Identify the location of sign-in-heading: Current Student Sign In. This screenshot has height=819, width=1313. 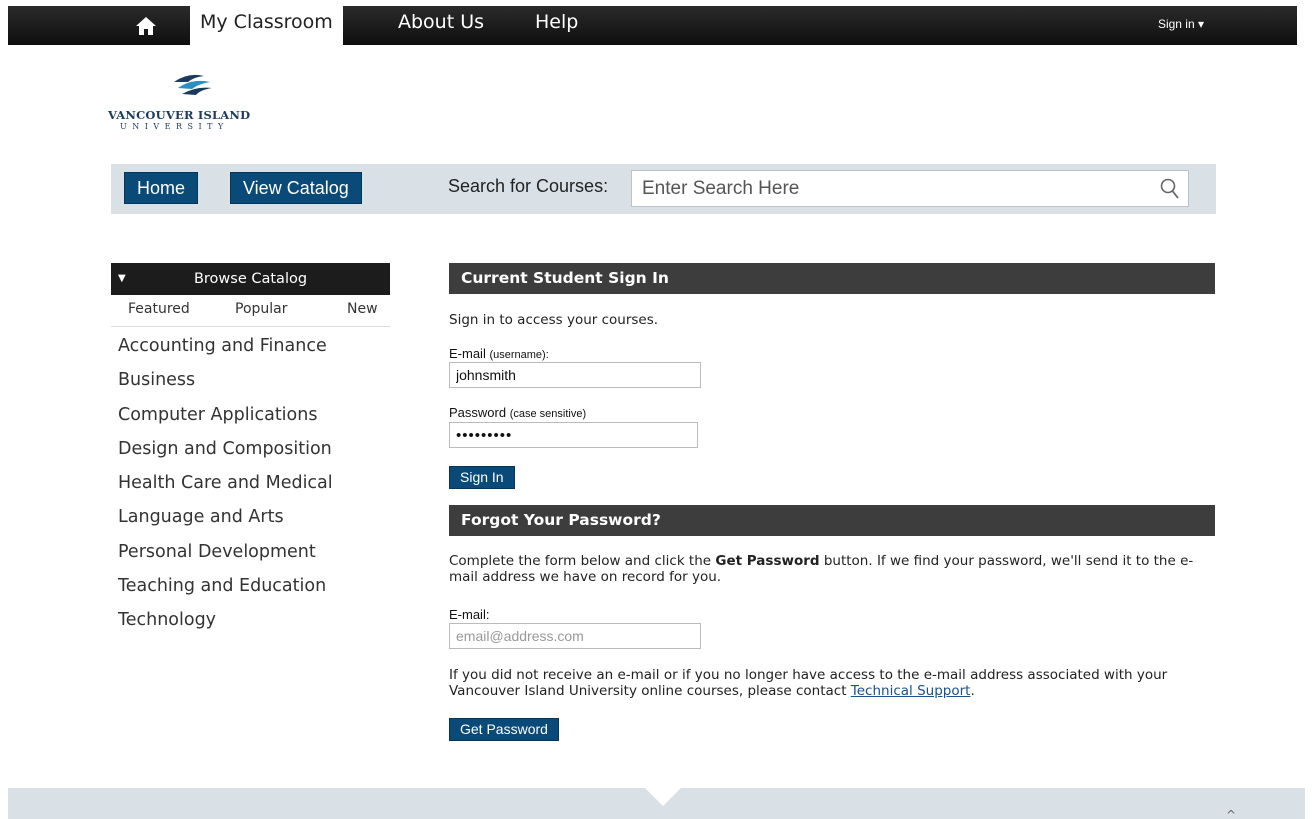
(832, 278).